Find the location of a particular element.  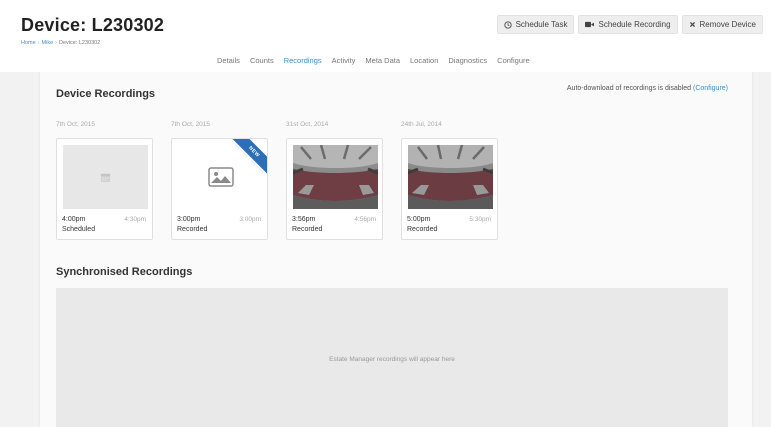

recording-start-time: 4:00pm is located at coordinates (74, 219).